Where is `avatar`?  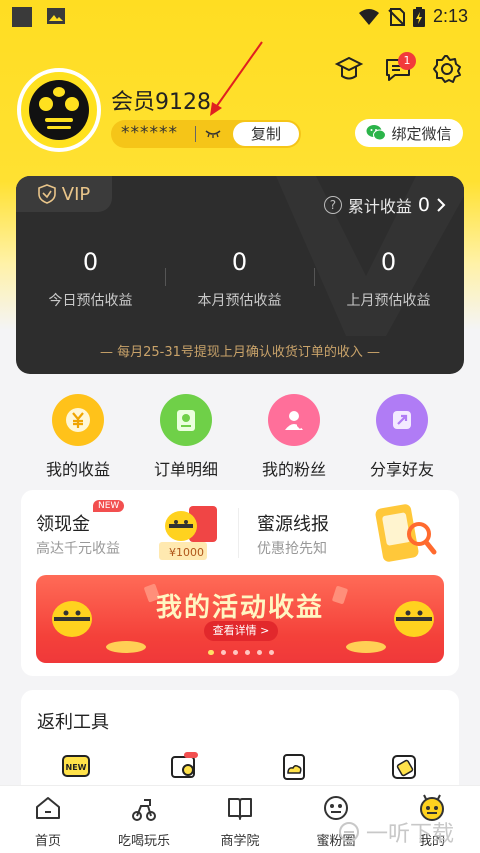
avatar is located at coordinates (59, 110).